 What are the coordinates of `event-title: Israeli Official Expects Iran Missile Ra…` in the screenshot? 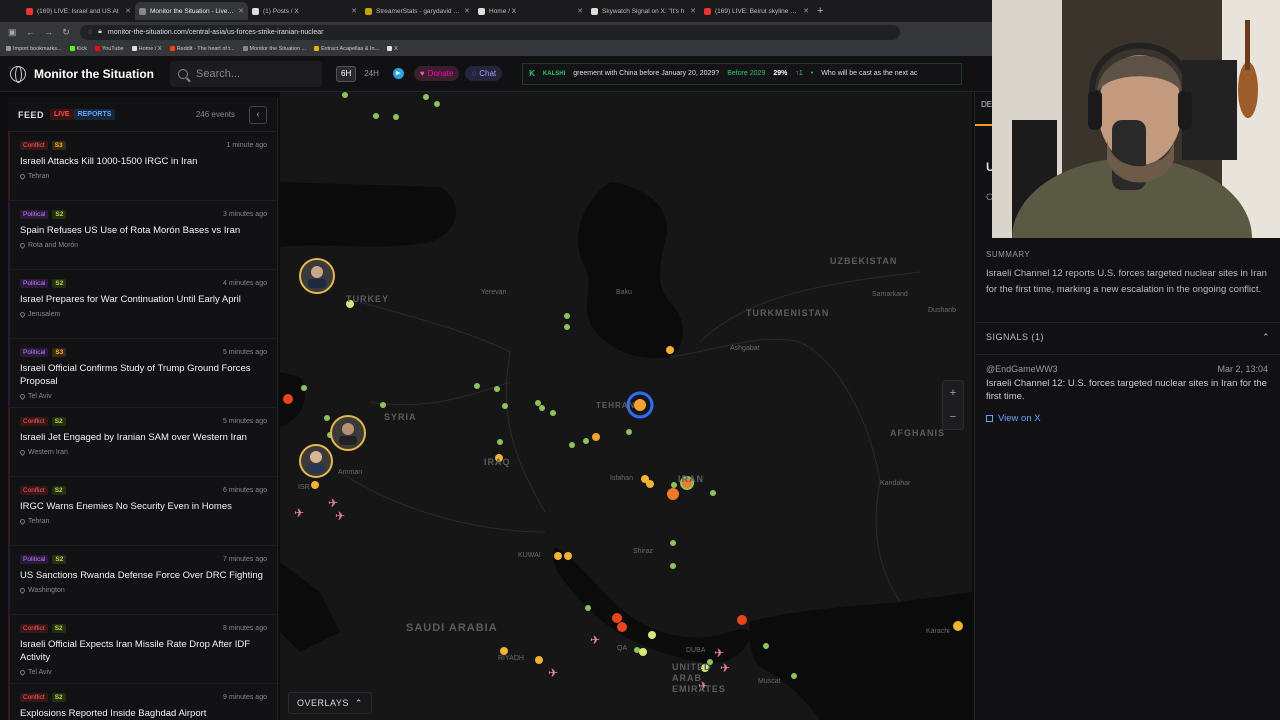 It's located at (135, 651).